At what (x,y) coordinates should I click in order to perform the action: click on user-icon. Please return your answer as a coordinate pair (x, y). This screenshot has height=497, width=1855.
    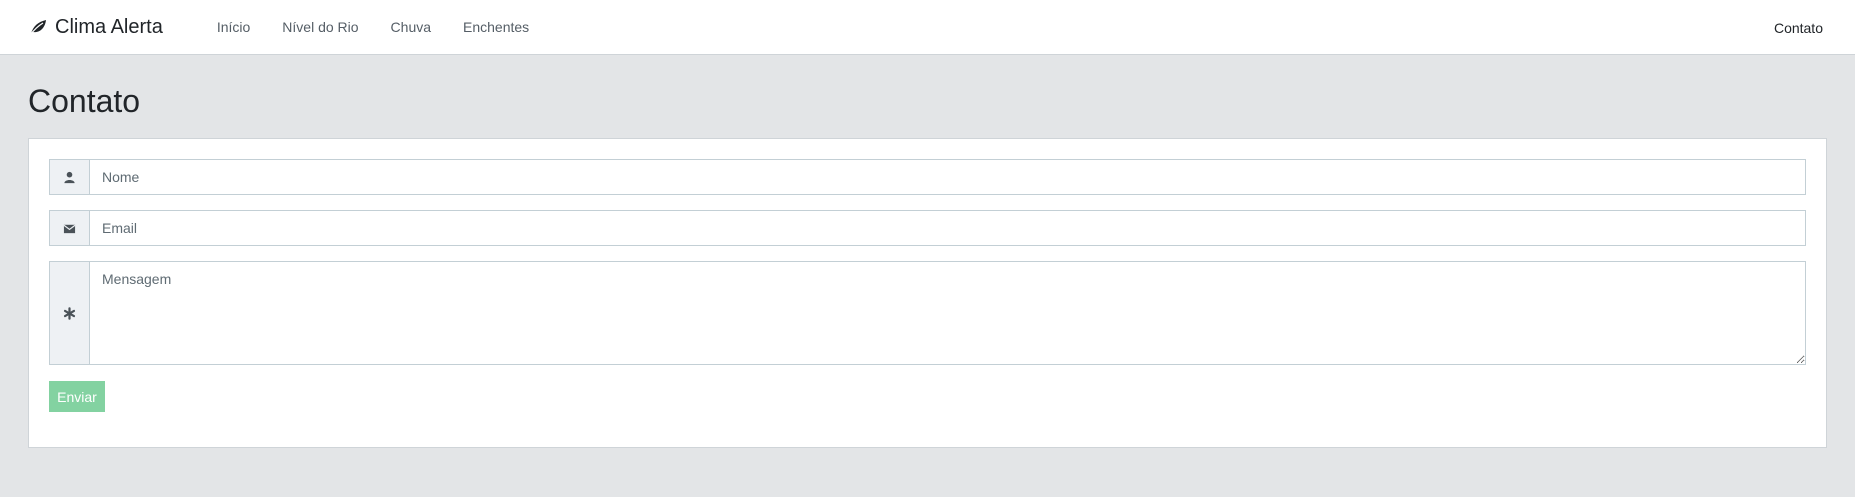
    Looking at the image, I should click on (70, 177).